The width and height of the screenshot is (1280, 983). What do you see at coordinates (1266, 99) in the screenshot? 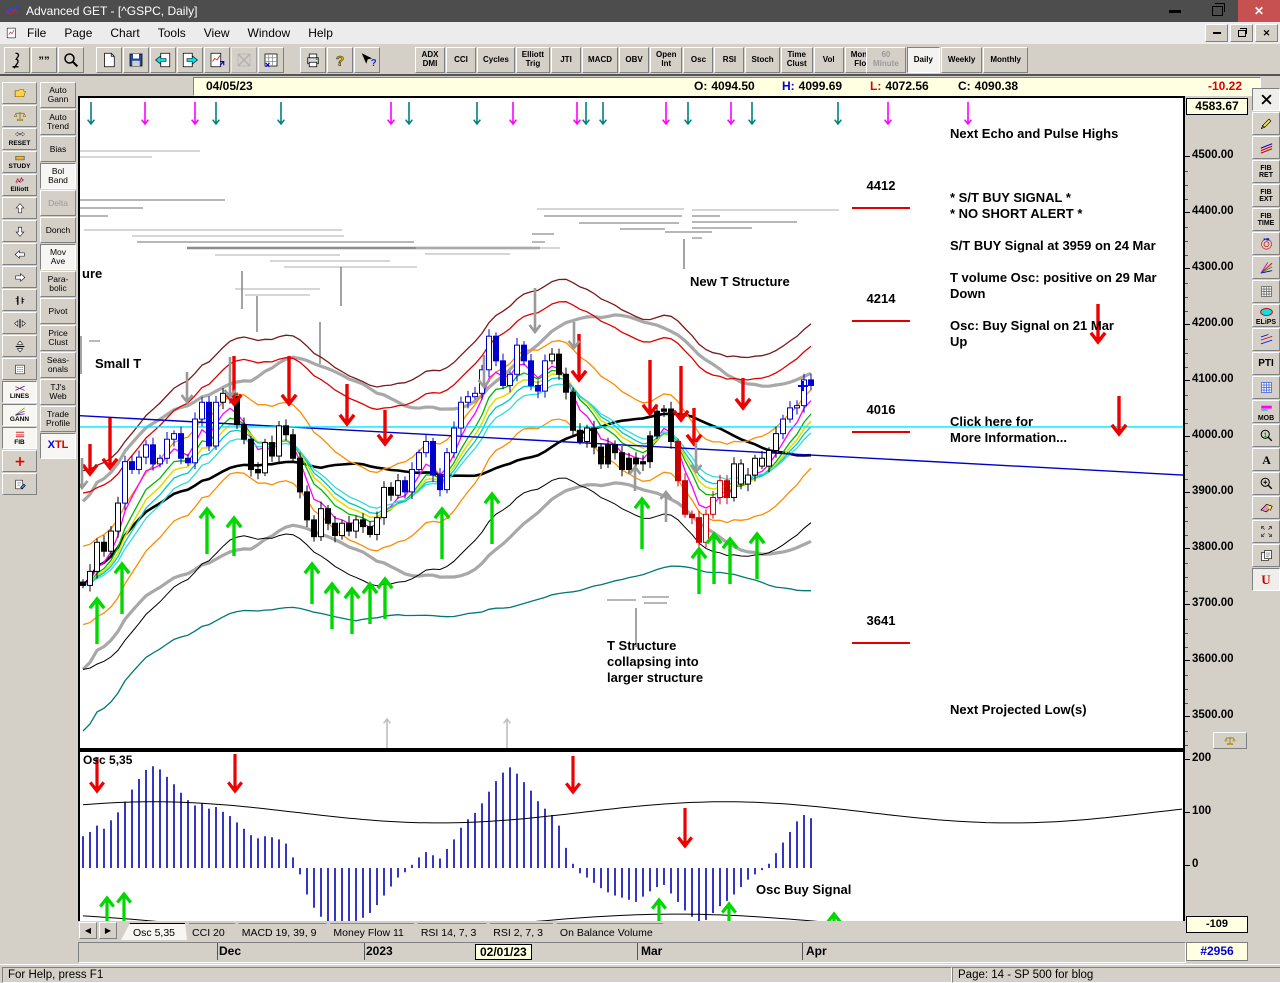
I see `pointer-x-tool-button` at bounding box center [1266, 99].